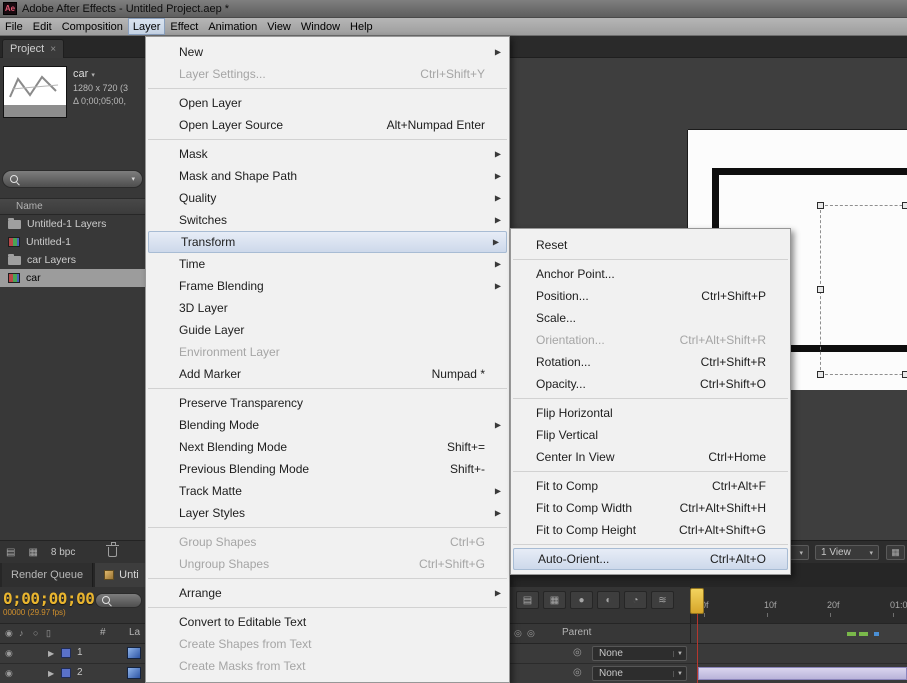 The width and height of the screenshot is (907, 683). I want to click on menu-item-center-in-view: Center In View Ctrl+Home, so click(650, 457).